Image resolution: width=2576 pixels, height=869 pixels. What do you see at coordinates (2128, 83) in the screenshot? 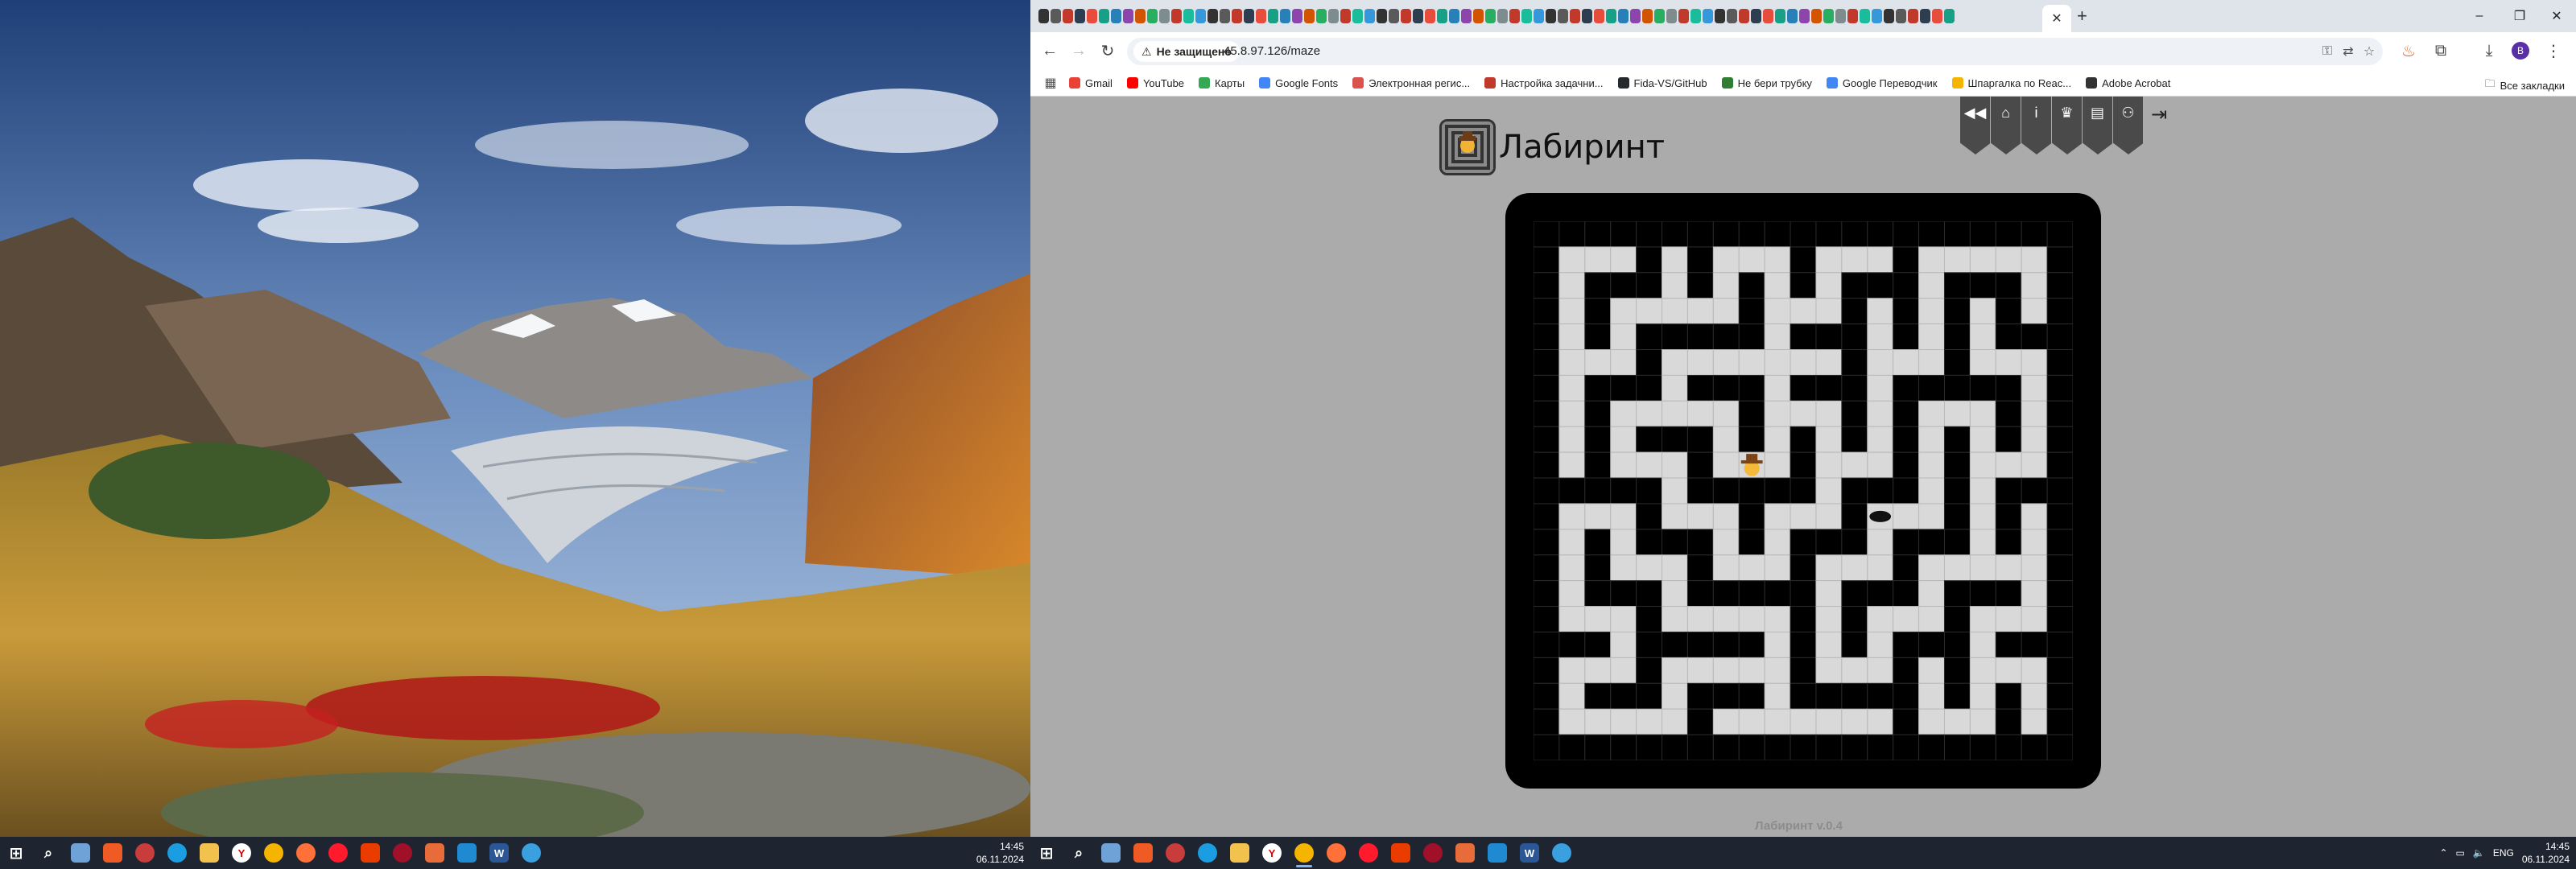
I see `bookmark-item: Adobe Acrobat` at bounding box center [2128, 83].